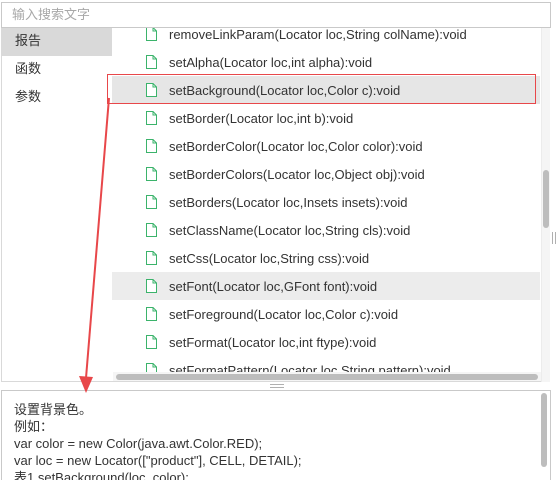  I want to click on horizontal-scrollbar-thumb, so click(327, 377).